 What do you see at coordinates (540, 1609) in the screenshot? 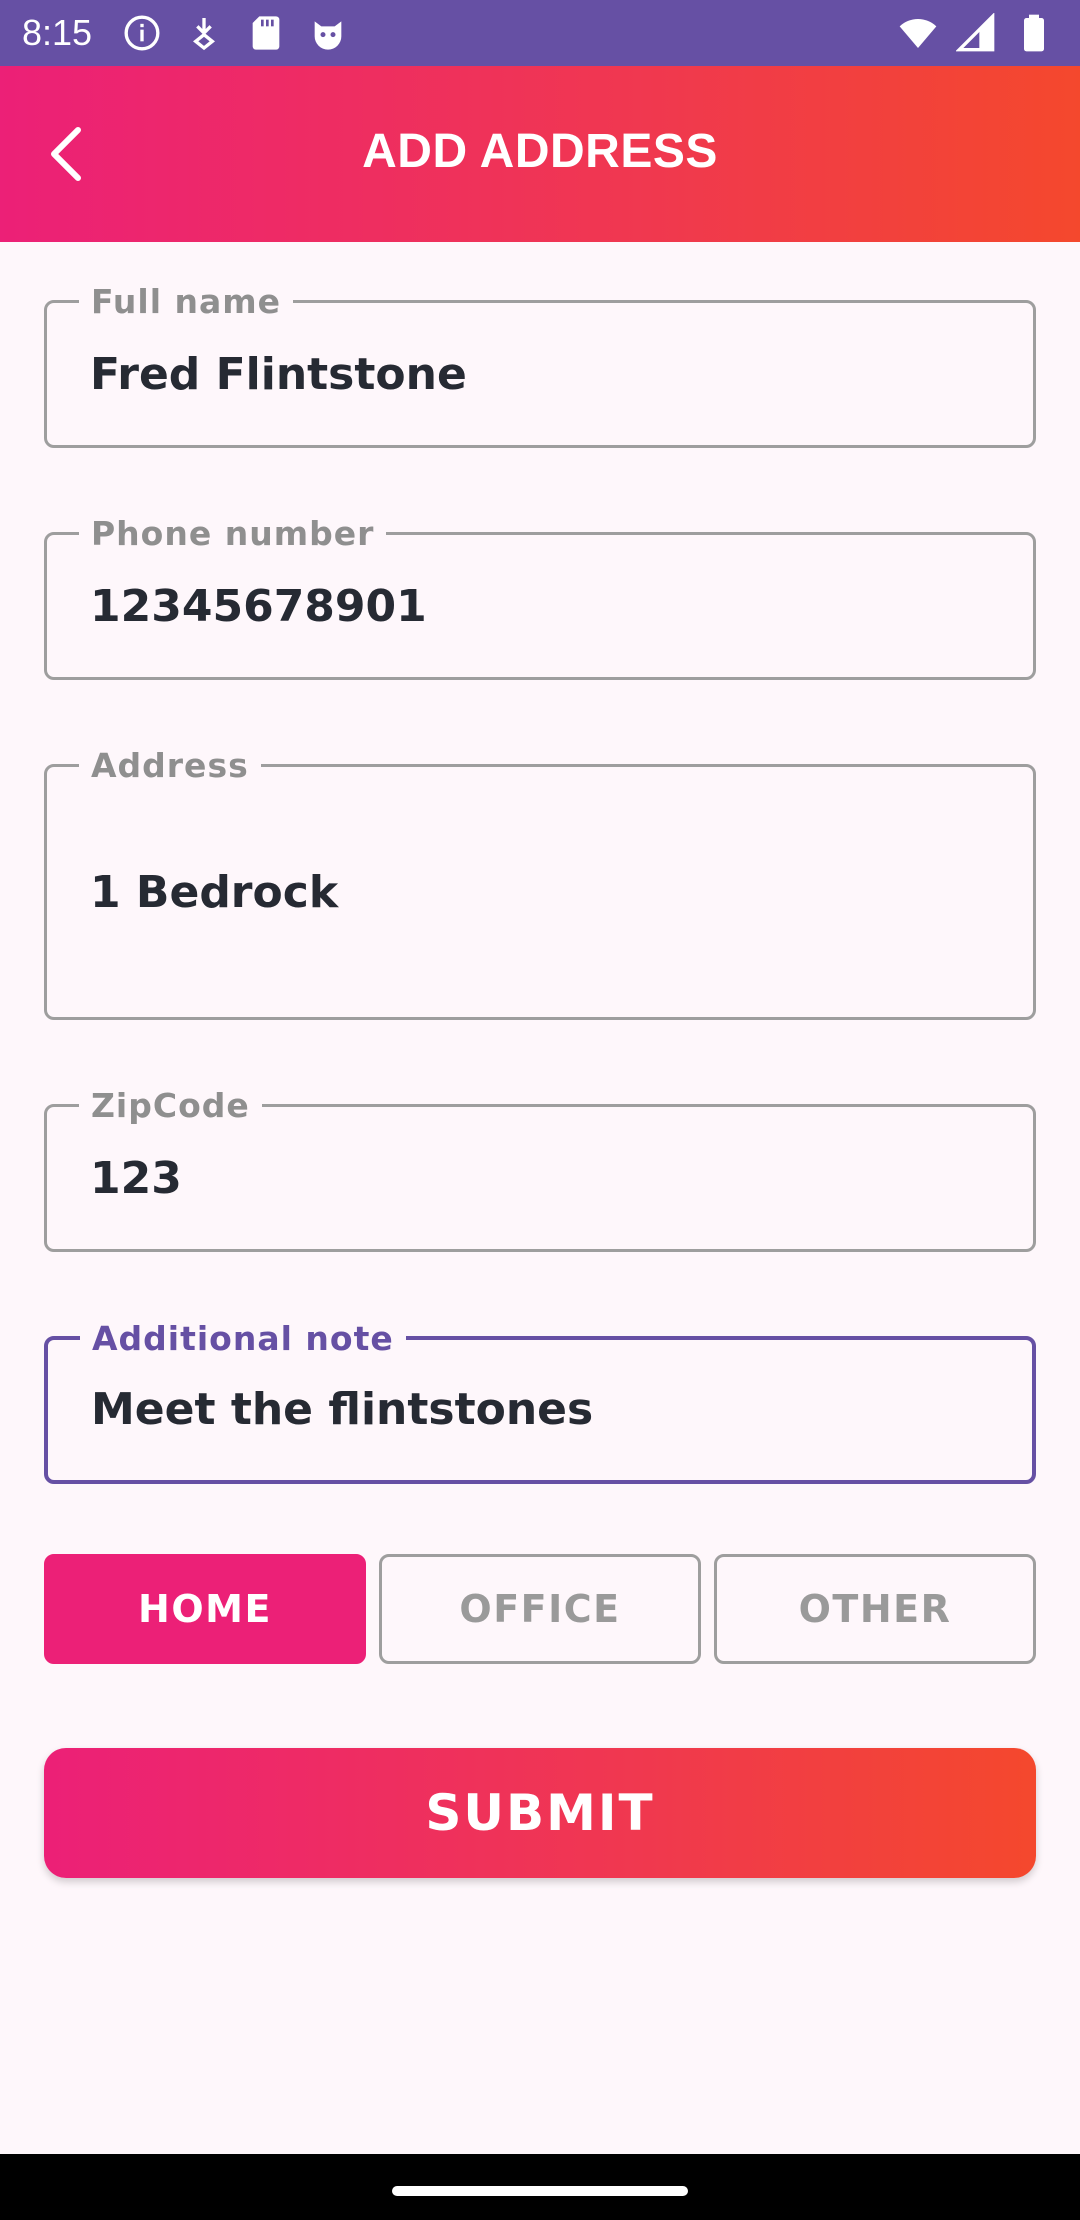
I see `address-type-office-button: OFFICE` at bounding box center [540, 1609].